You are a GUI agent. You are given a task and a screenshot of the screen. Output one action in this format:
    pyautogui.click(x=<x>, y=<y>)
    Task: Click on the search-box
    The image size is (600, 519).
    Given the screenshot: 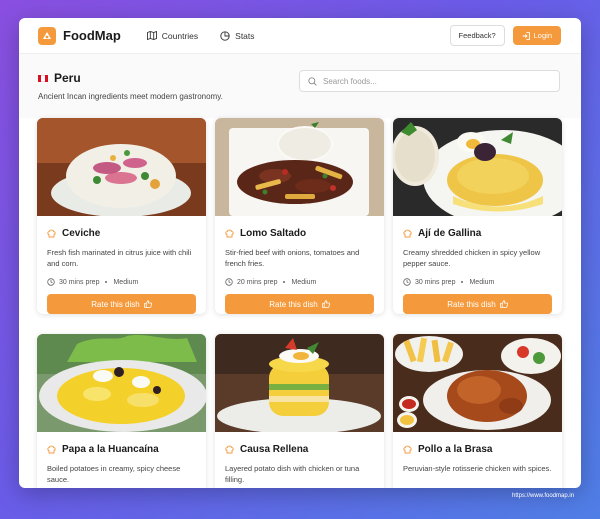 What is the action you would take?
    pyautogui.click(x=429, y=81)
    